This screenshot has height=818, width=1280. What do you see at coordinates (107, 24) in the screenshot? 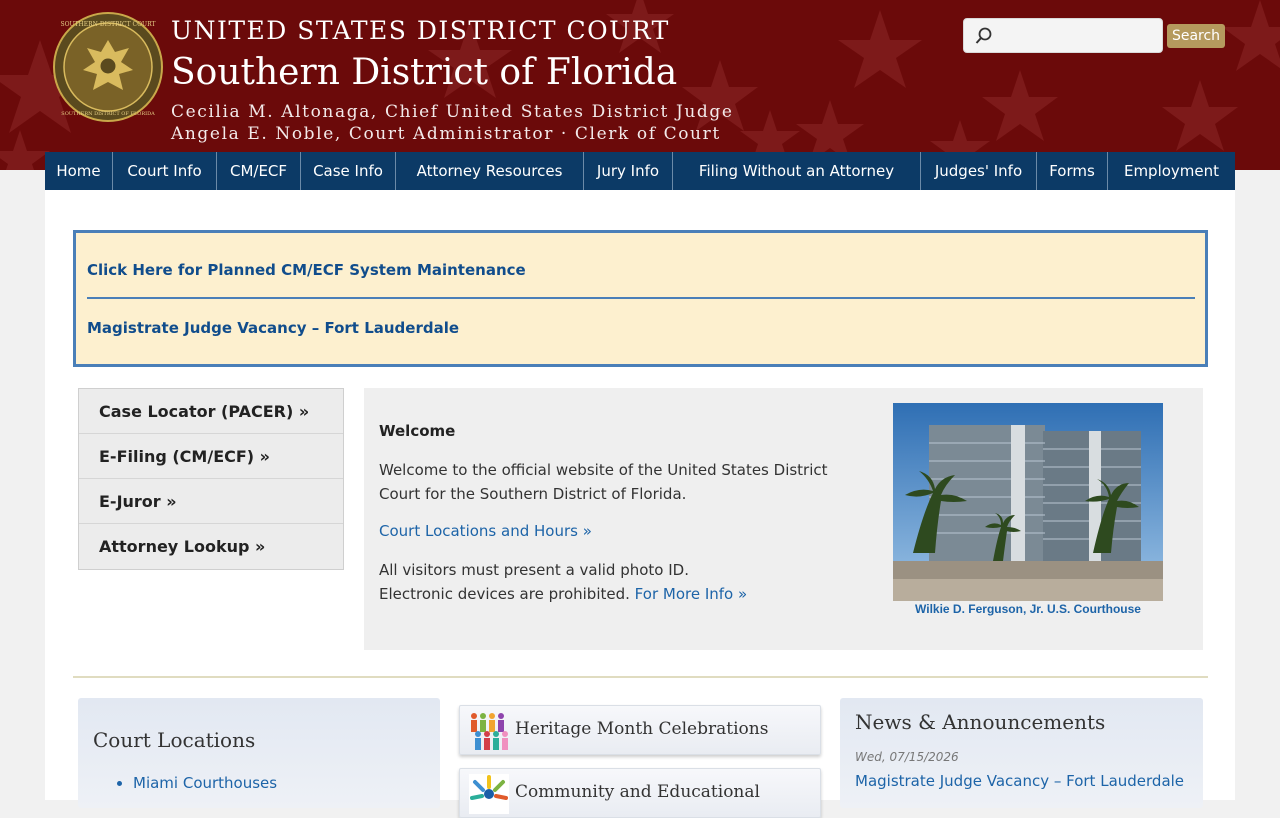
I see `svg-text: SOUTHERN DISTRICT COURT` at bounding box center [107, 24].